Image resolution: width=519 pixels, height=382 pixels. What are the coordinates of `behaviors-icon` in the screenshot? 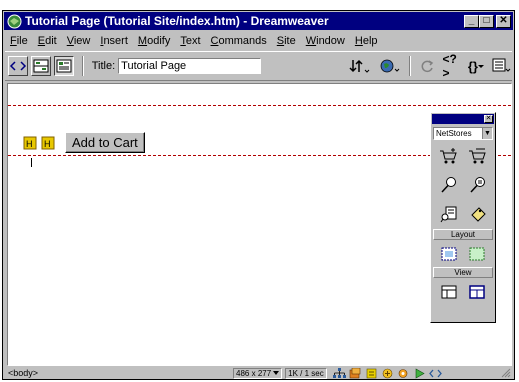 It's located at (387, 373).